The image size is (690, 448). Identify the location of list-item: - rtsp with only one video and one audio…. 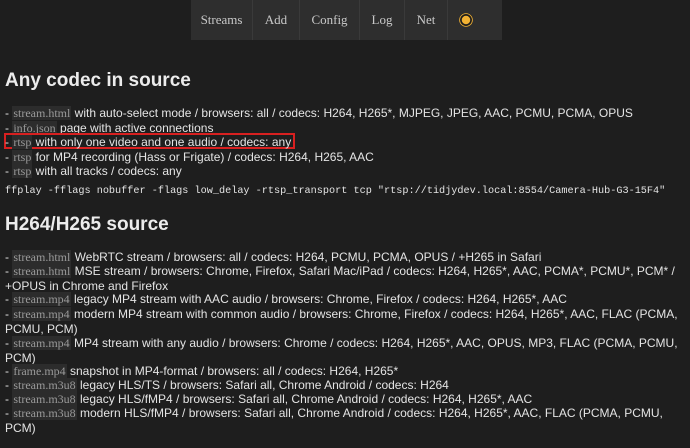
(148, 142).